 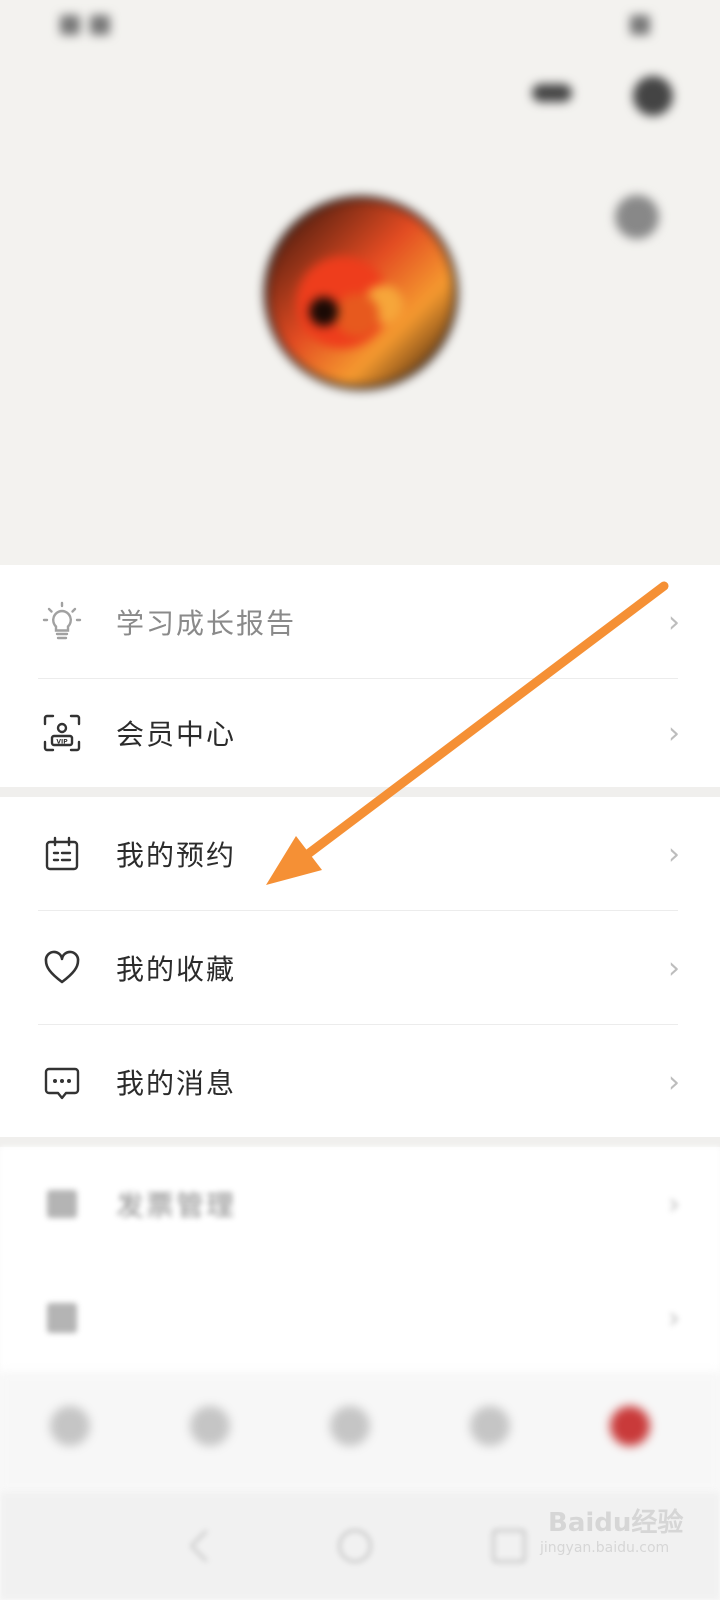 I want to click on svg-text: VIP, so click(x=62, y=742).